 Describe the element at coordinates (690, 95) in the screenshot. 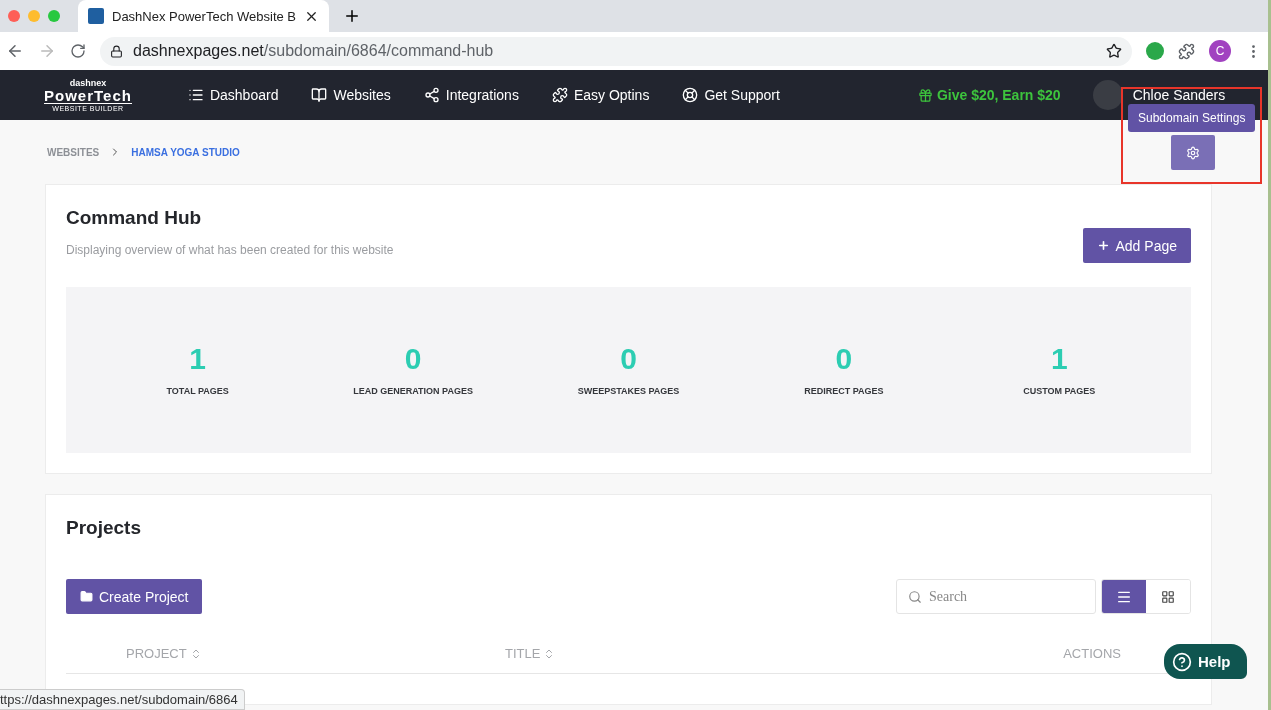

I see `lifebuoy-icon` at that location.